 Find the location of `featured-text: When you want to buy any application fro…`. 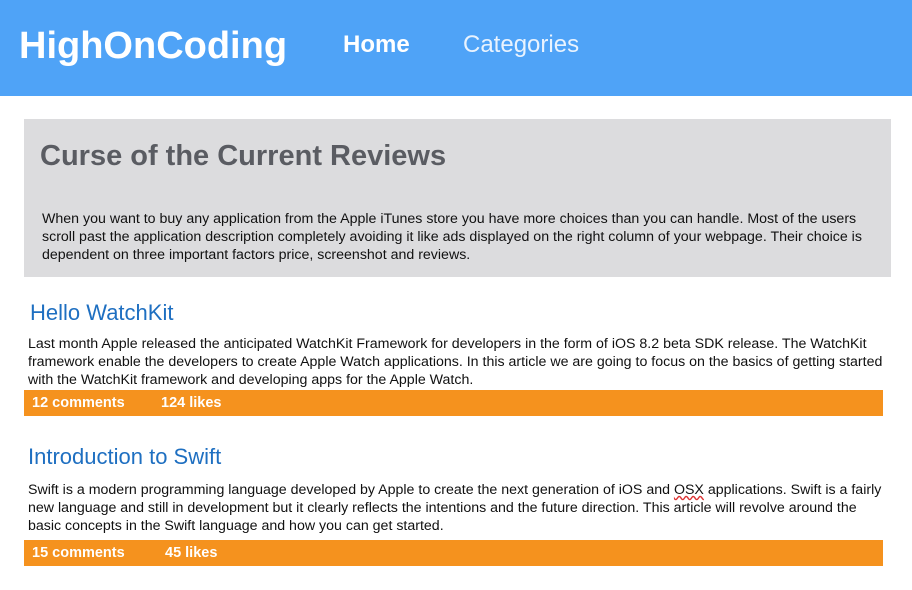

featured-text: When you want to buy any application fro… is located at coordinates (452, 237).